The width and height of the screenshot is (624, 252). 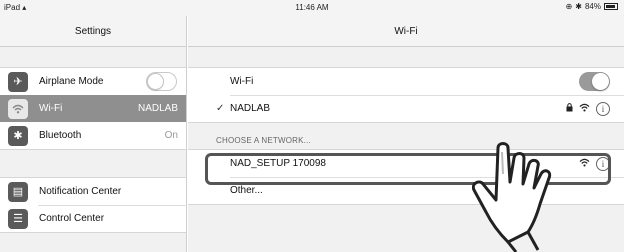 What do you see at coordinates (526, 195) in the screenshot?
I see `tap-hand-icon` at bounding box center [526, 195].